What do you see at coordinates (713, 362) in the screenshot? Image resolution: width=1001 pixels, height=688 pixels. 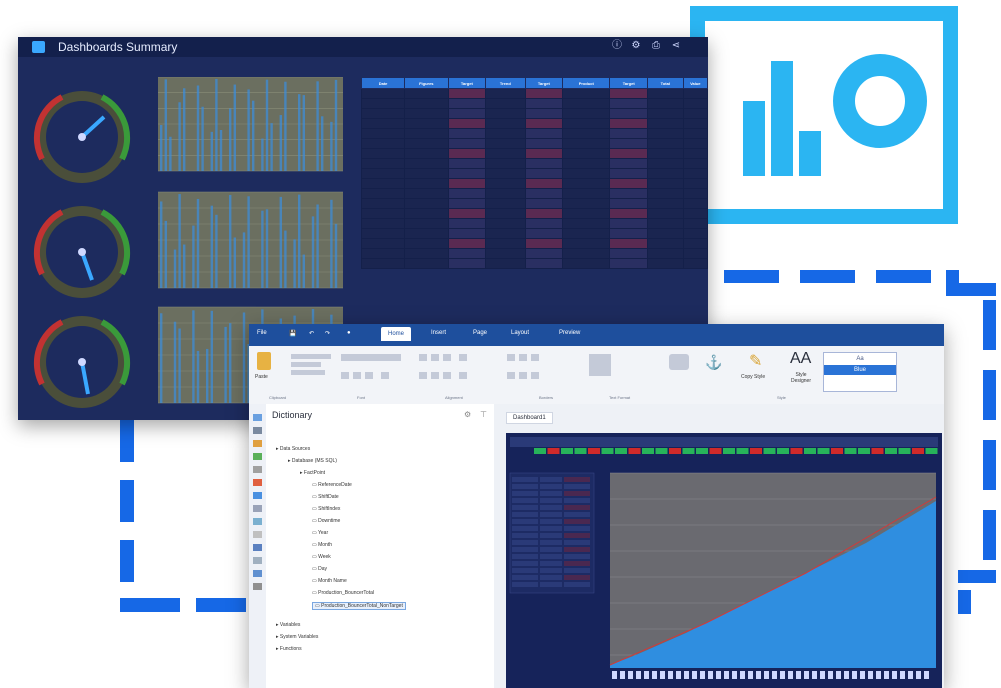 I see `highlight-icon: ⚓` at bounding box center [713, 362].